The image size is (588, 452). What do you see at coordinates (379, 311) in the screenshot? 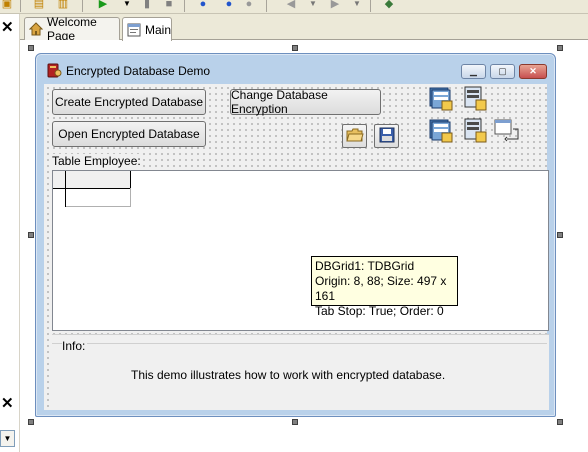
I see `tooltip-line: Tab Stop: True; Order: 0` at bounding box center [379, 311].